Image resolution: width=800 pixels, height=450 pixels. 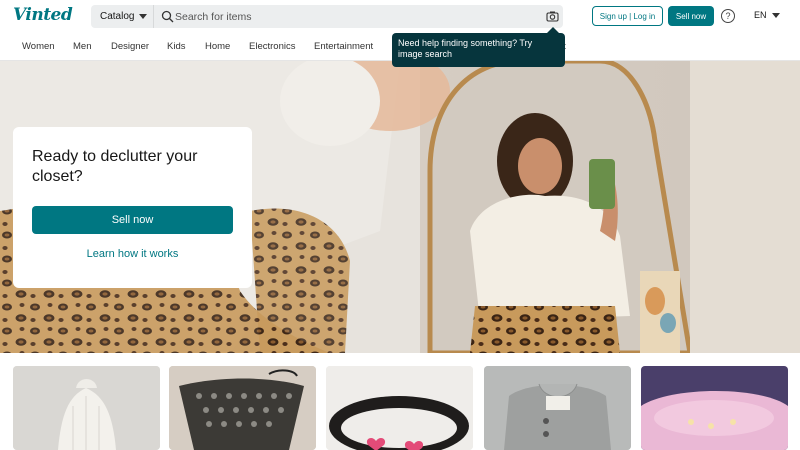 What do you see at coordinates (82, 46) in the screenshot?
I see `nav-item-men: Men` at bounding box center [82, 46].